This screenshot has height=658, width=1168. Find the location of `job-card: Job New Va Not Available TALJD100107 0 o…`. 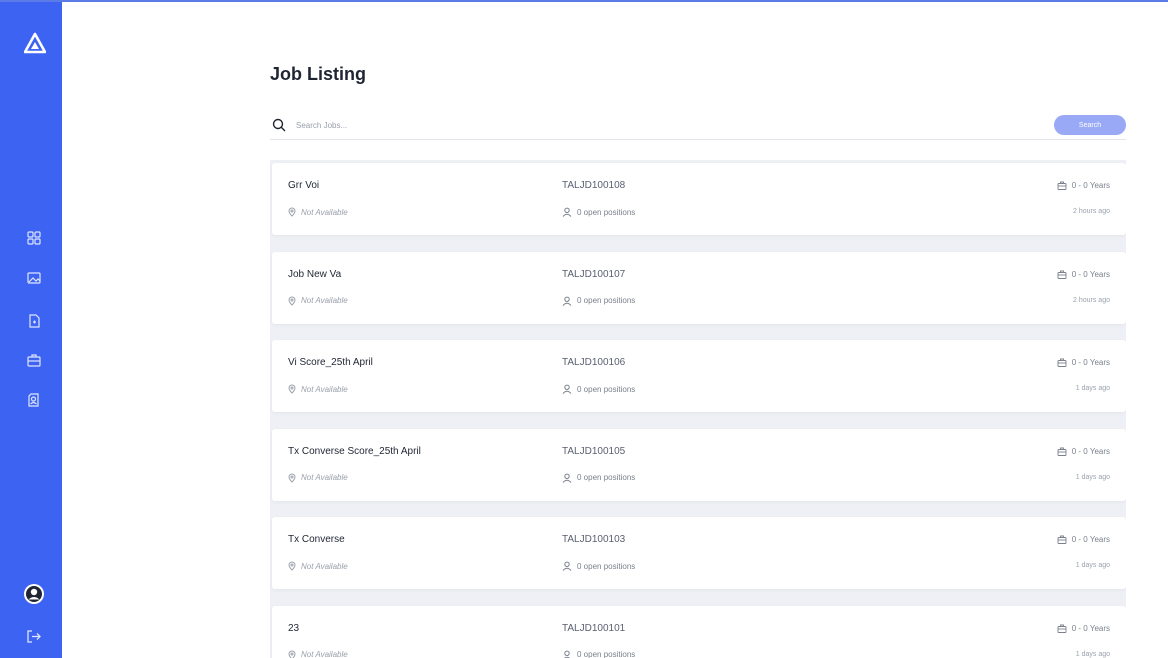

job-card: Job New Va Not Available TALJD100107 0 o… is located at coordinates (699, 287).